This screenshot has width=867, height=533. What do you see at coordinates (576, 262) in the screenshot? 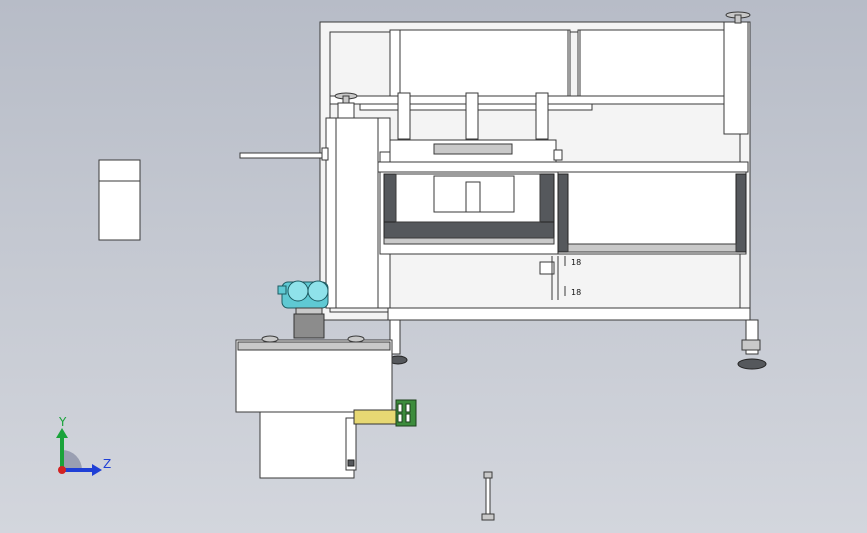
I see `dimension-label-upper: 18` at bounding box center [576, 262].